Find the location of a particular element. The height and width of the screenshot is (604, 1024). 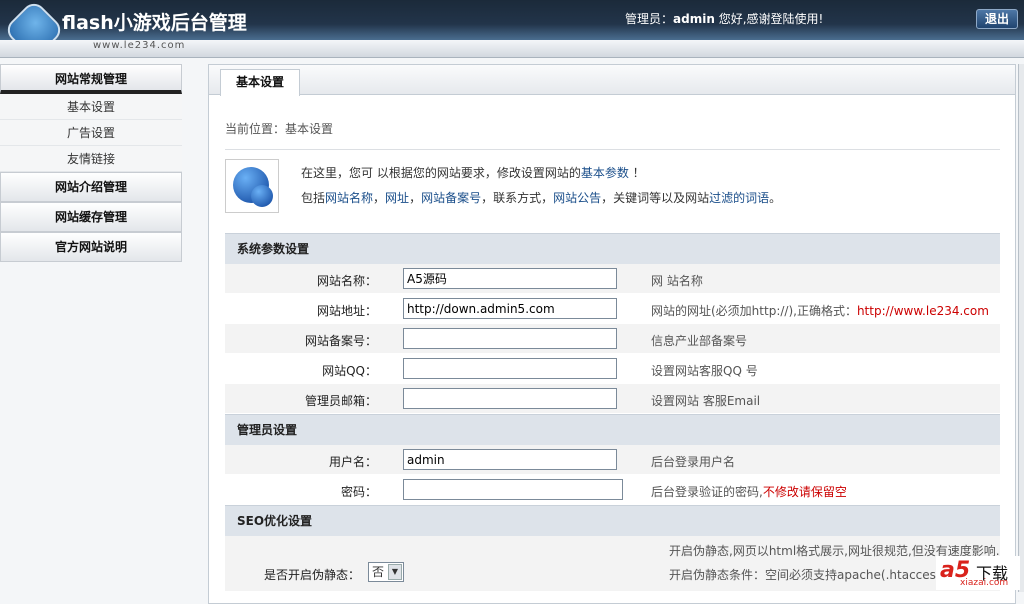

section-admin: 管理员设置 is located at coordinates (612, 429).